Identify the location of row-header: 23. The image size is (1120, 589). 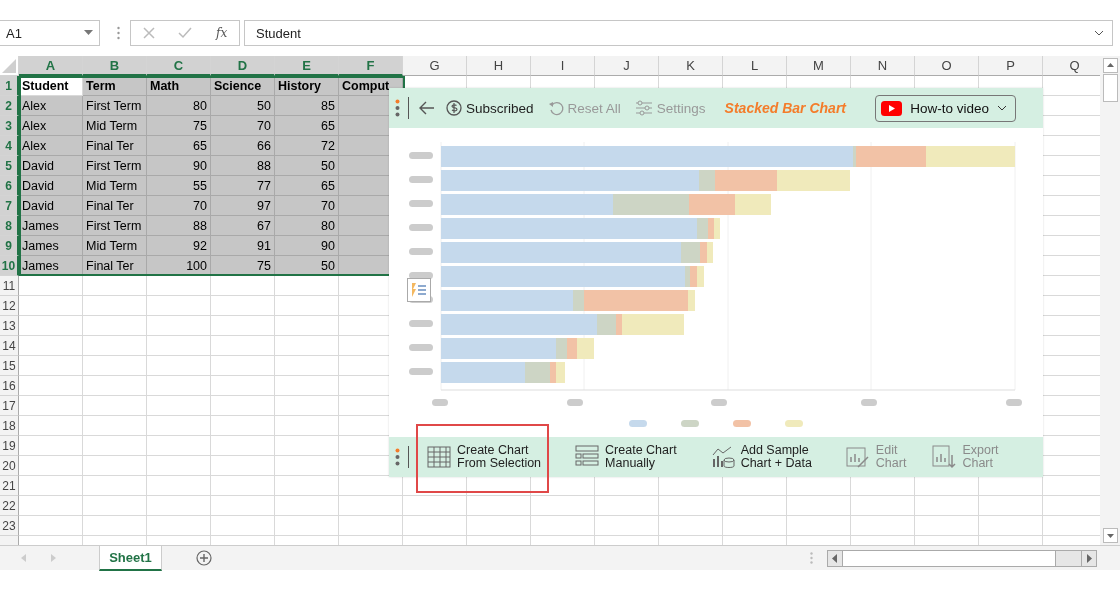
(9, 526).